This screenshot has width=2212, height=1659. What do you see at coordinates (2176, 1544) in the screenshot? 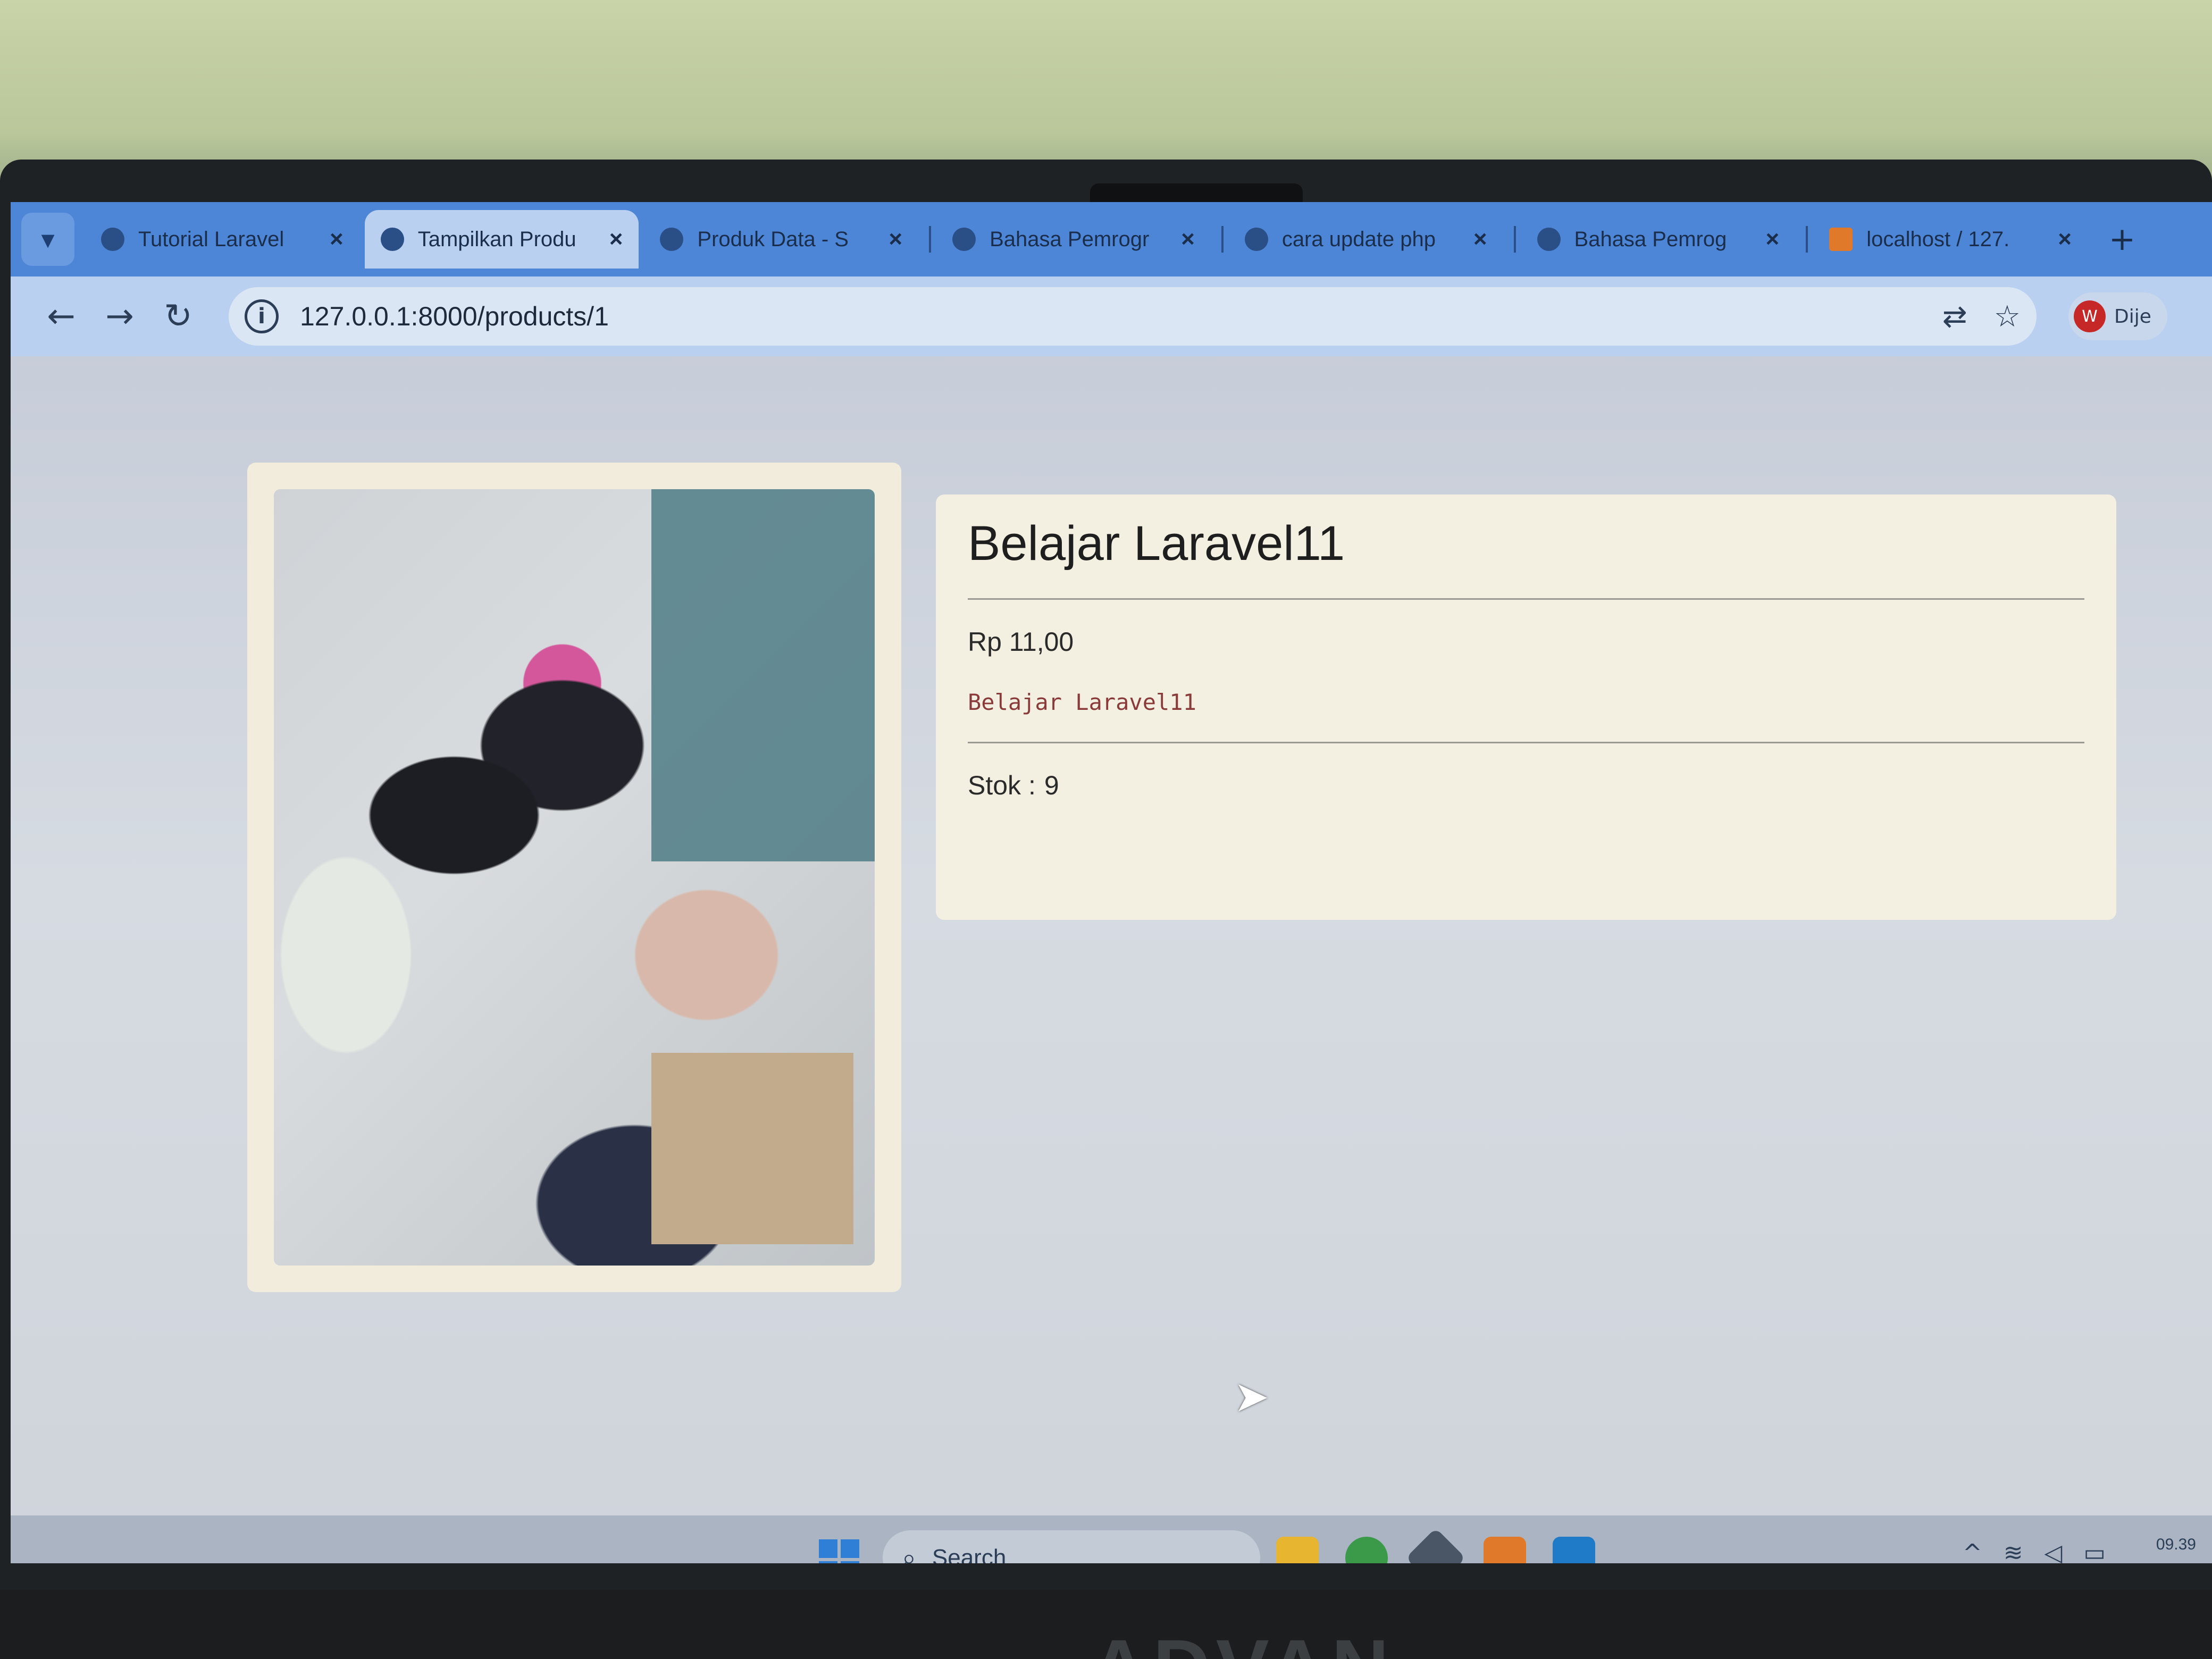
I see `clock-time: 09.39` at bounding box center [2176, 1544].